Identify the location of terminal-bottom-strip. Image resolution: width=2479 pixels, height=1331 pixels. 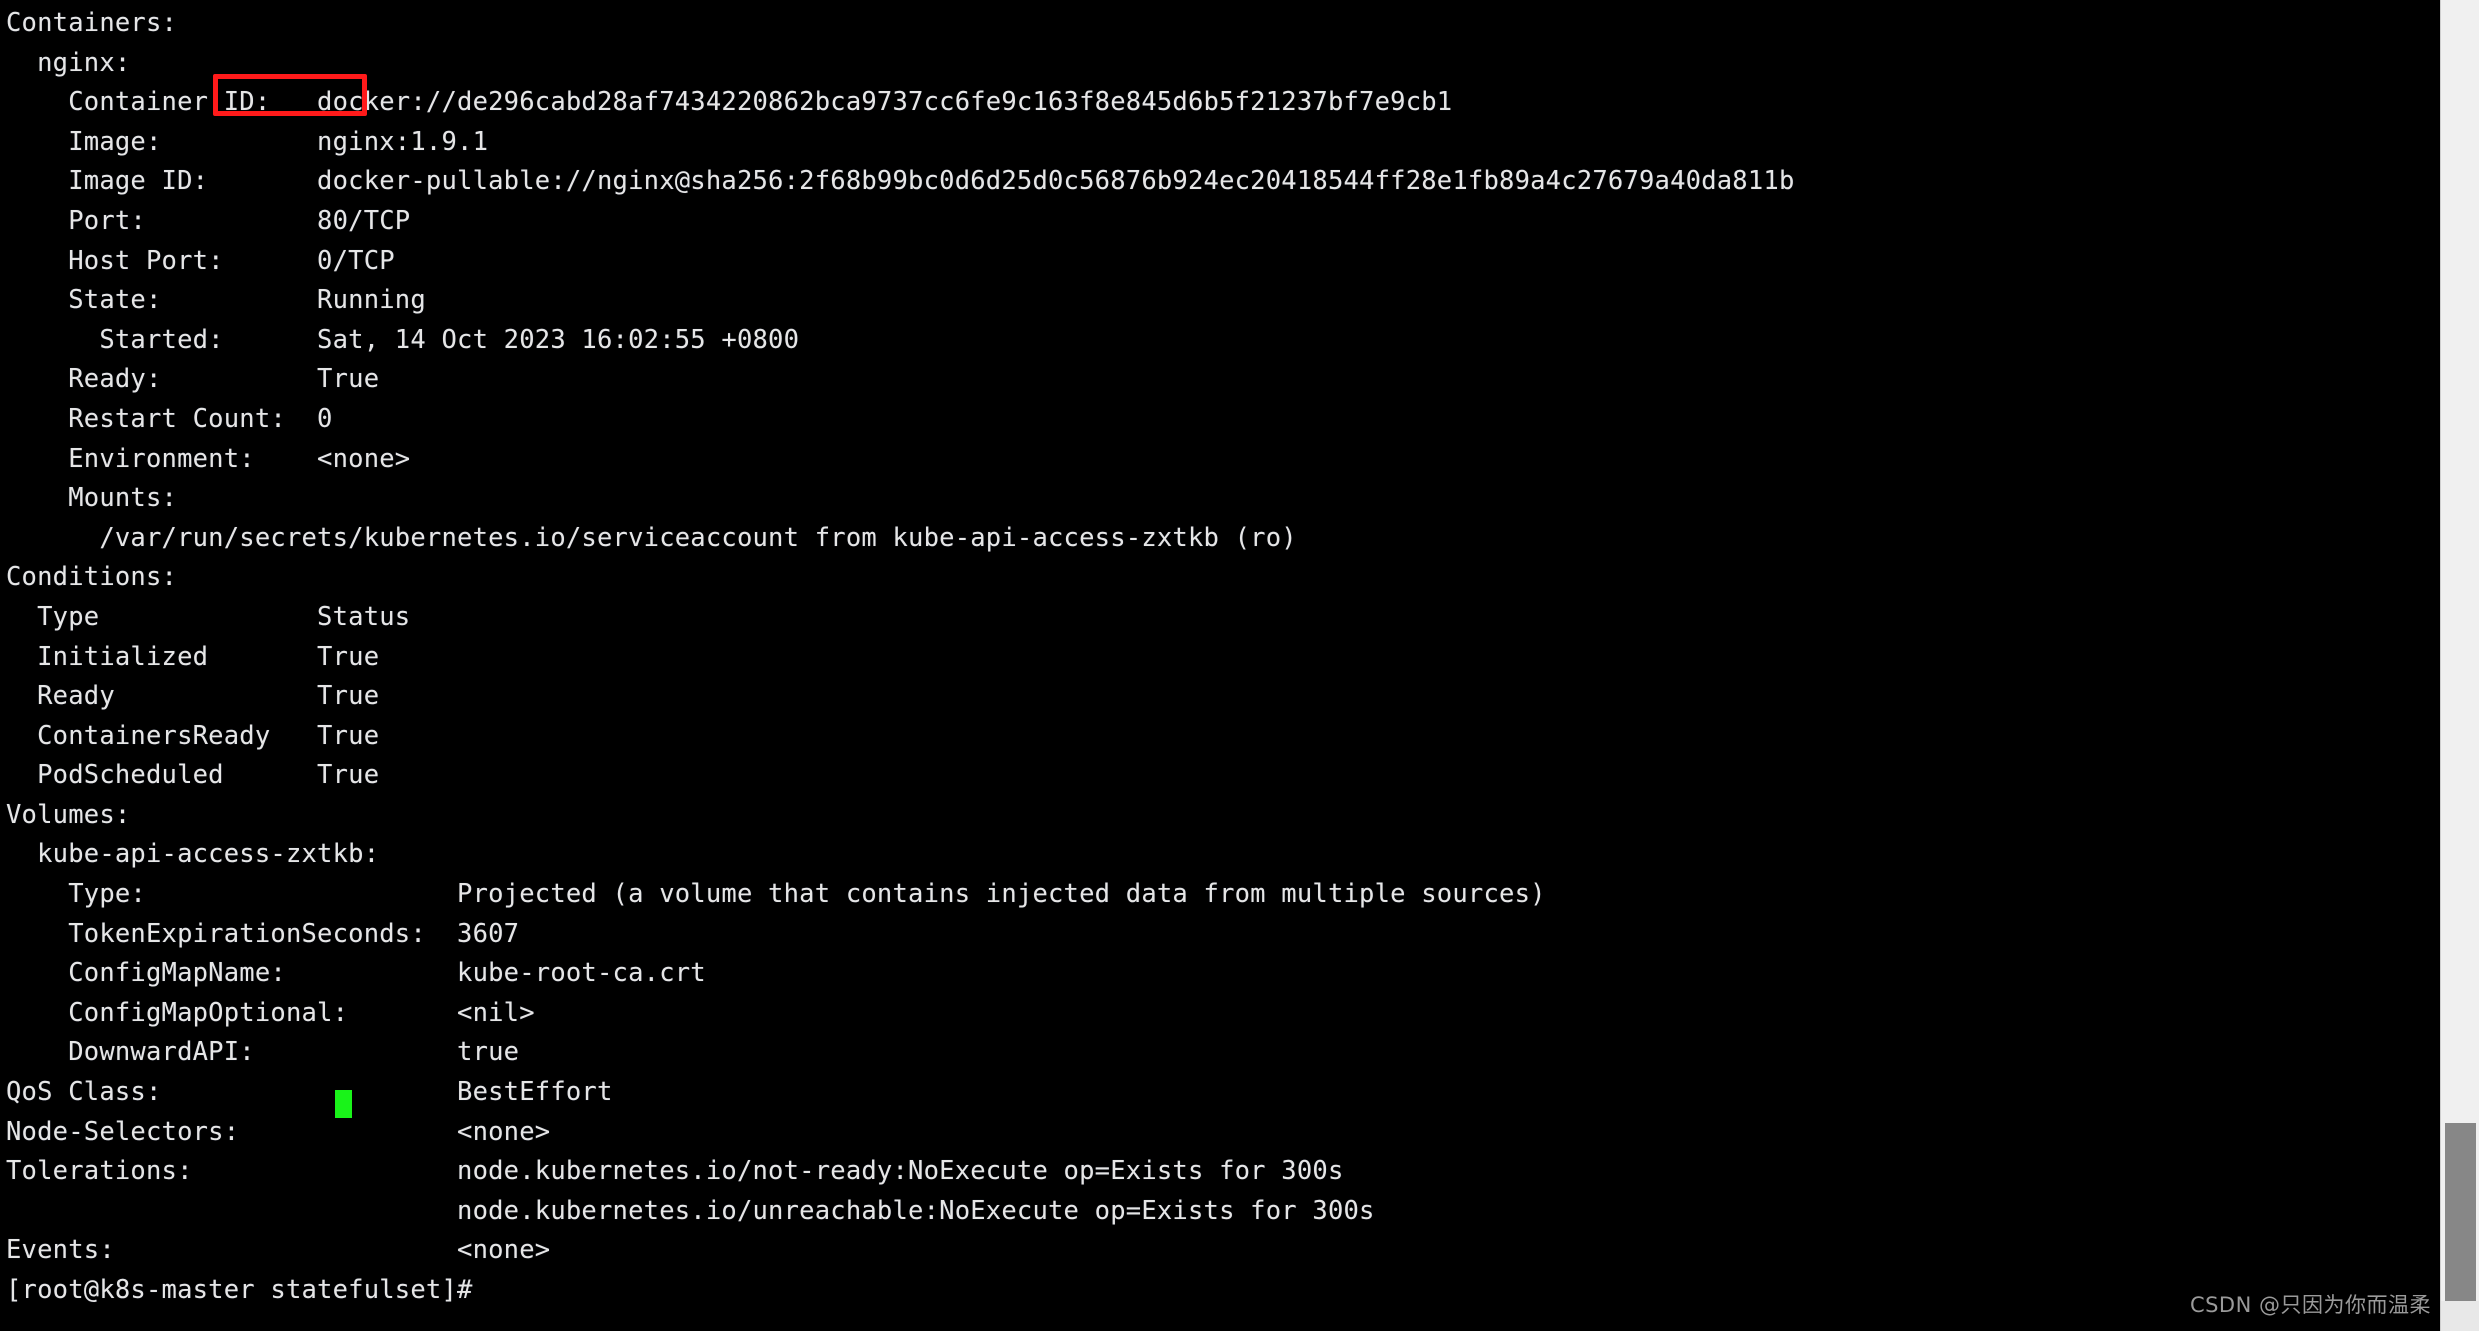
(1220, 1328).